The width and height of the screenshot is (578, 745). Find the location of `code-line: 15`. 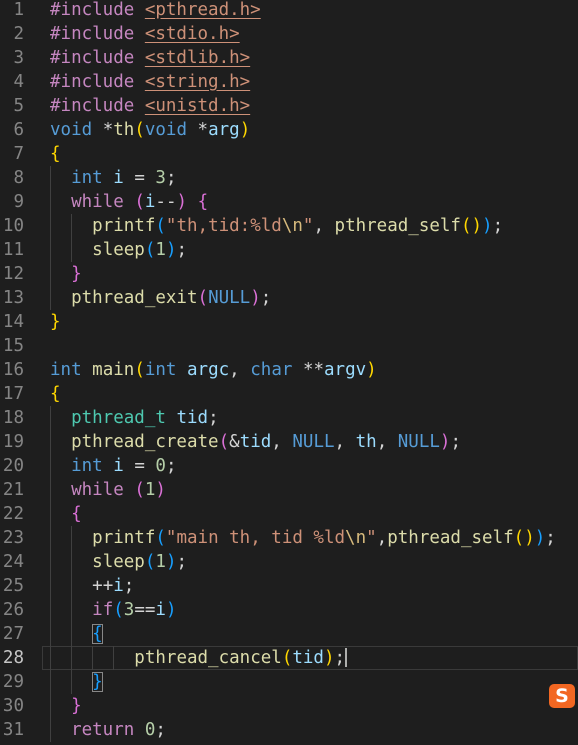

code-line: 15 is located at coordinates (289, 346).